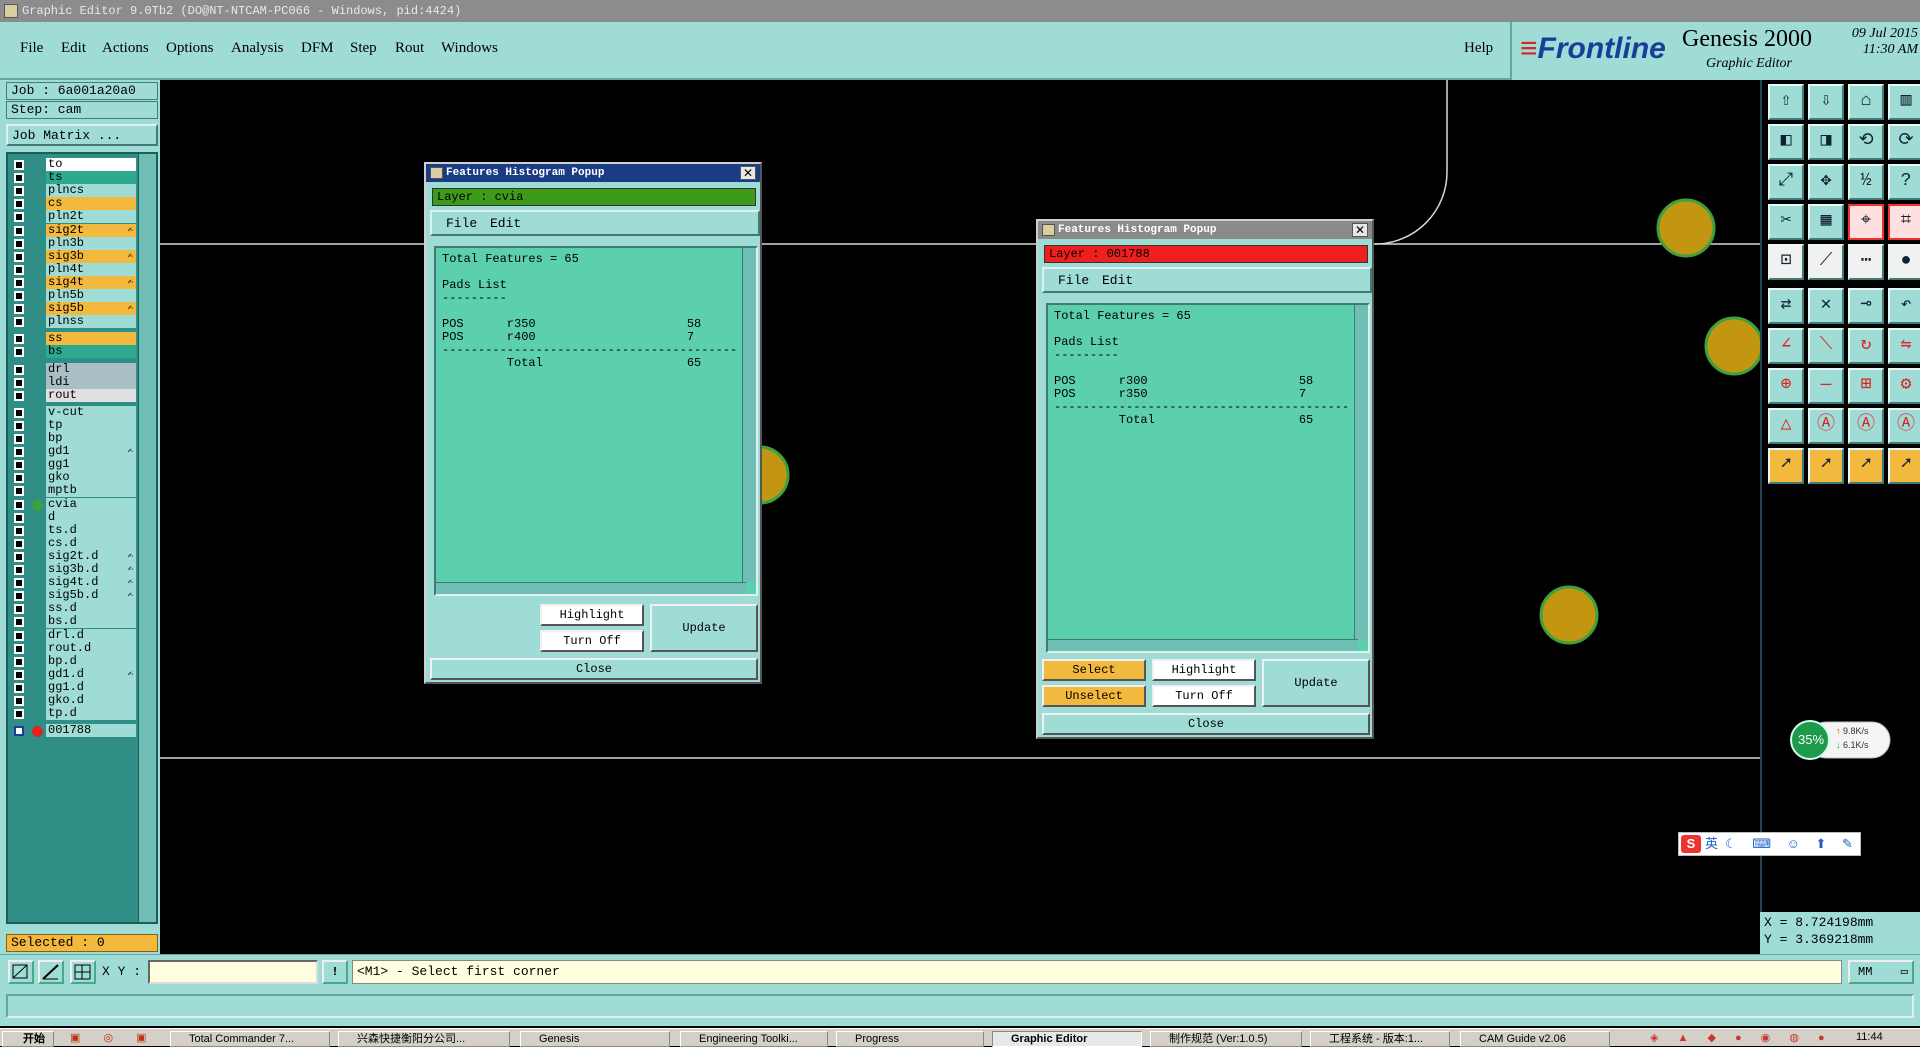  What do you see at coordinates (91, 425) in the screenshot?
I see `layer-name: tp` at bounding box center [91, 425].